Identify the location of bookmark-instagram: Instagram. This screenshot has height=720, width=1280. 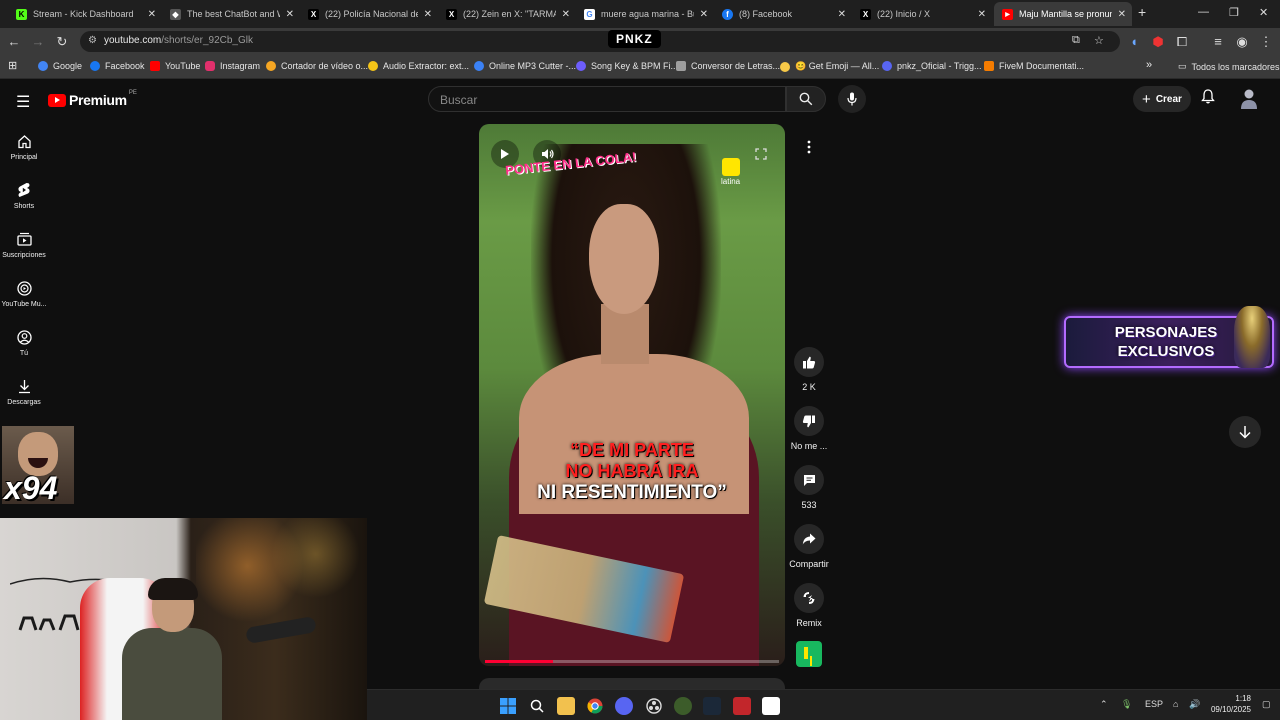
(232, 66).